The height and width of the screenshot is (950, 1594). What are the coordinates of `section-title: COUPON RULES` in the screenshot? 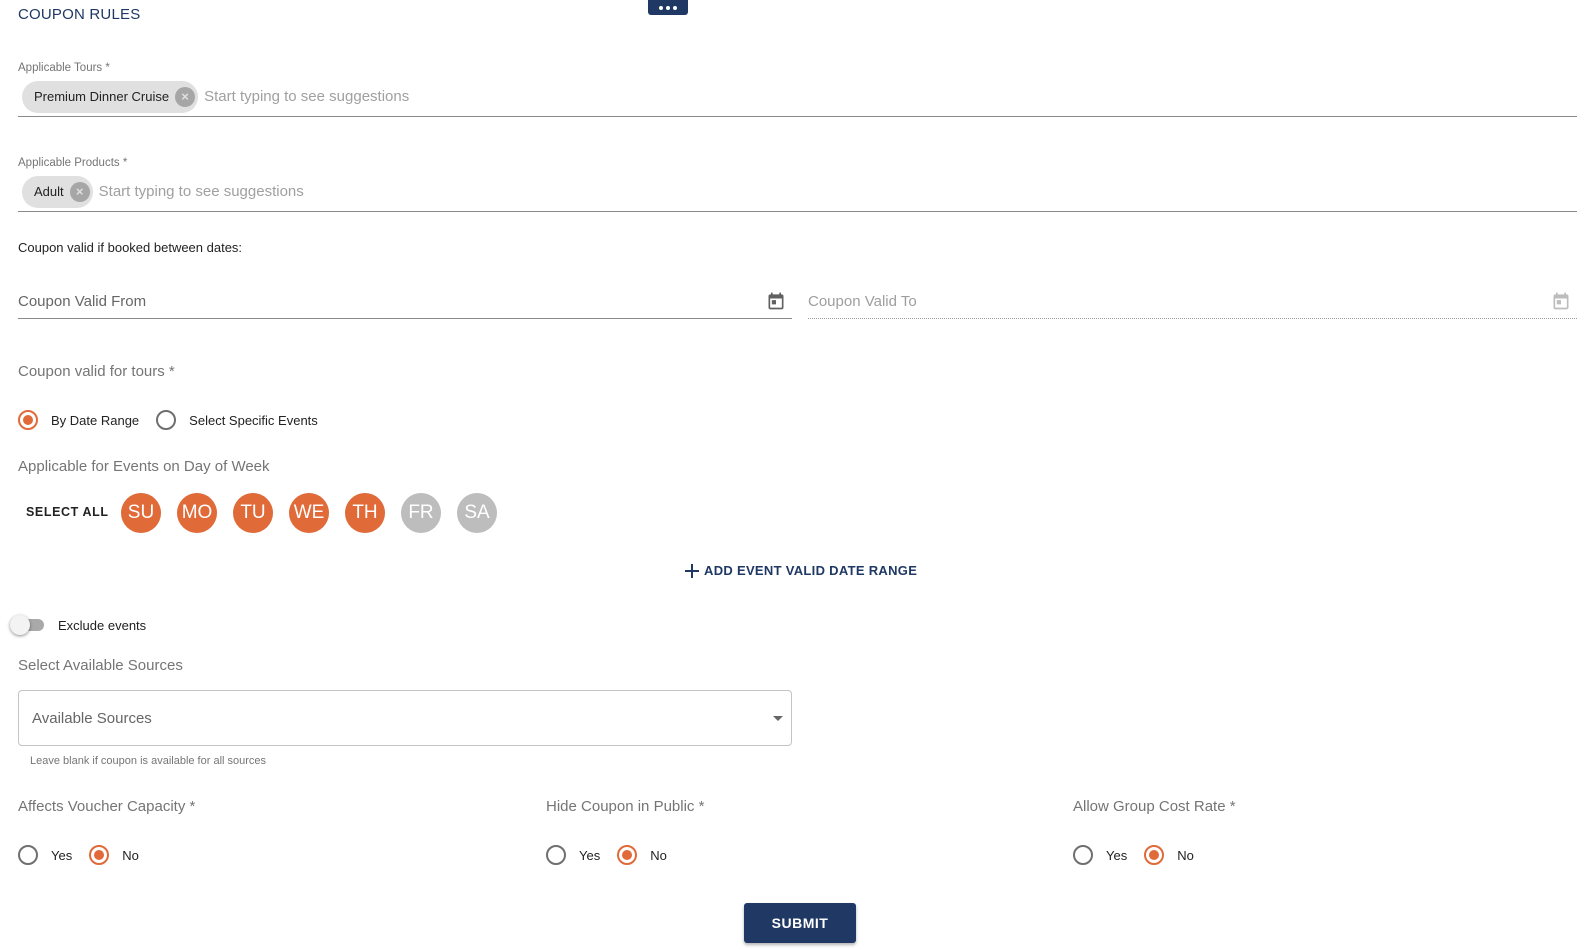 It's located at (79, 14).